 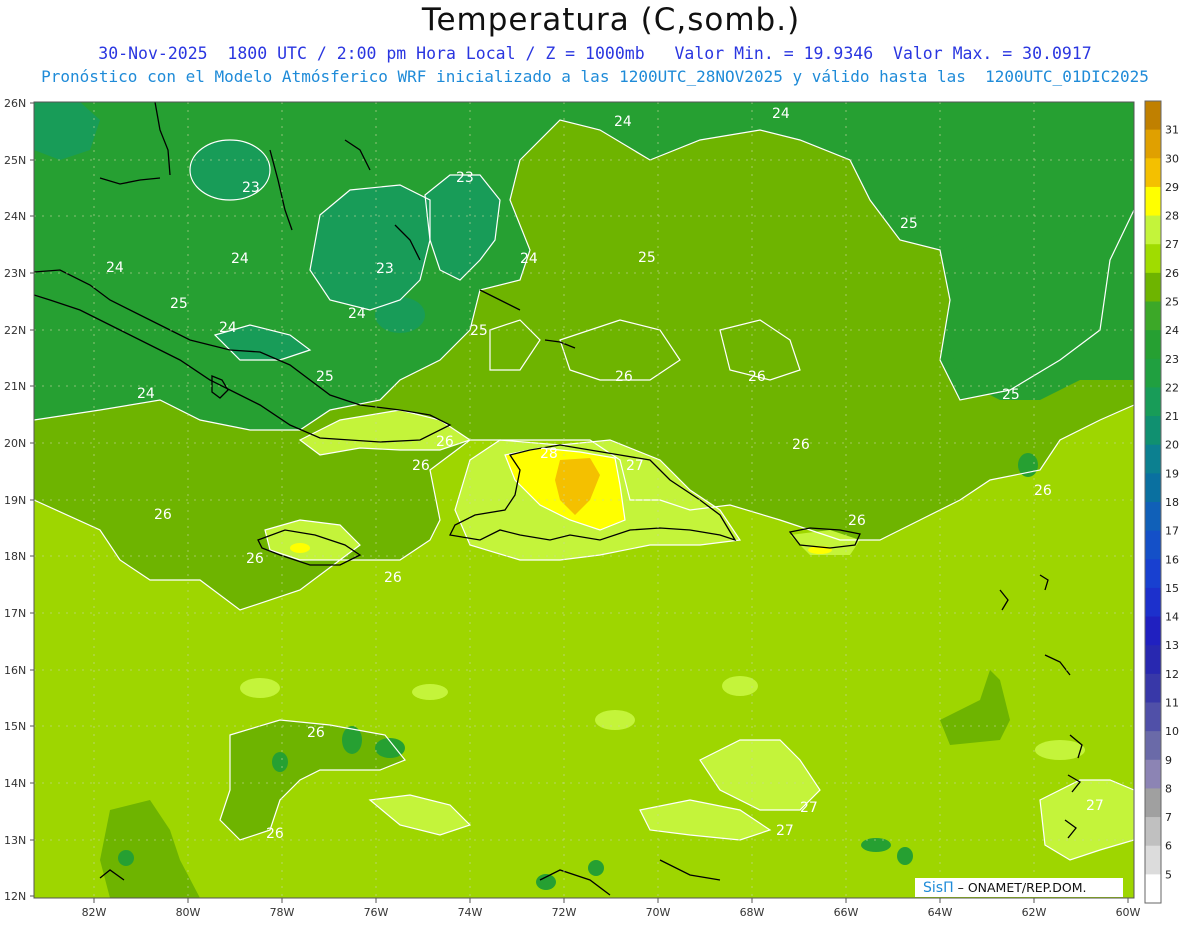 What do you see at coordinates (1172, 731) in the screenshot?
I see `colorbar-label: 10` at bounding box center [1172, 731].